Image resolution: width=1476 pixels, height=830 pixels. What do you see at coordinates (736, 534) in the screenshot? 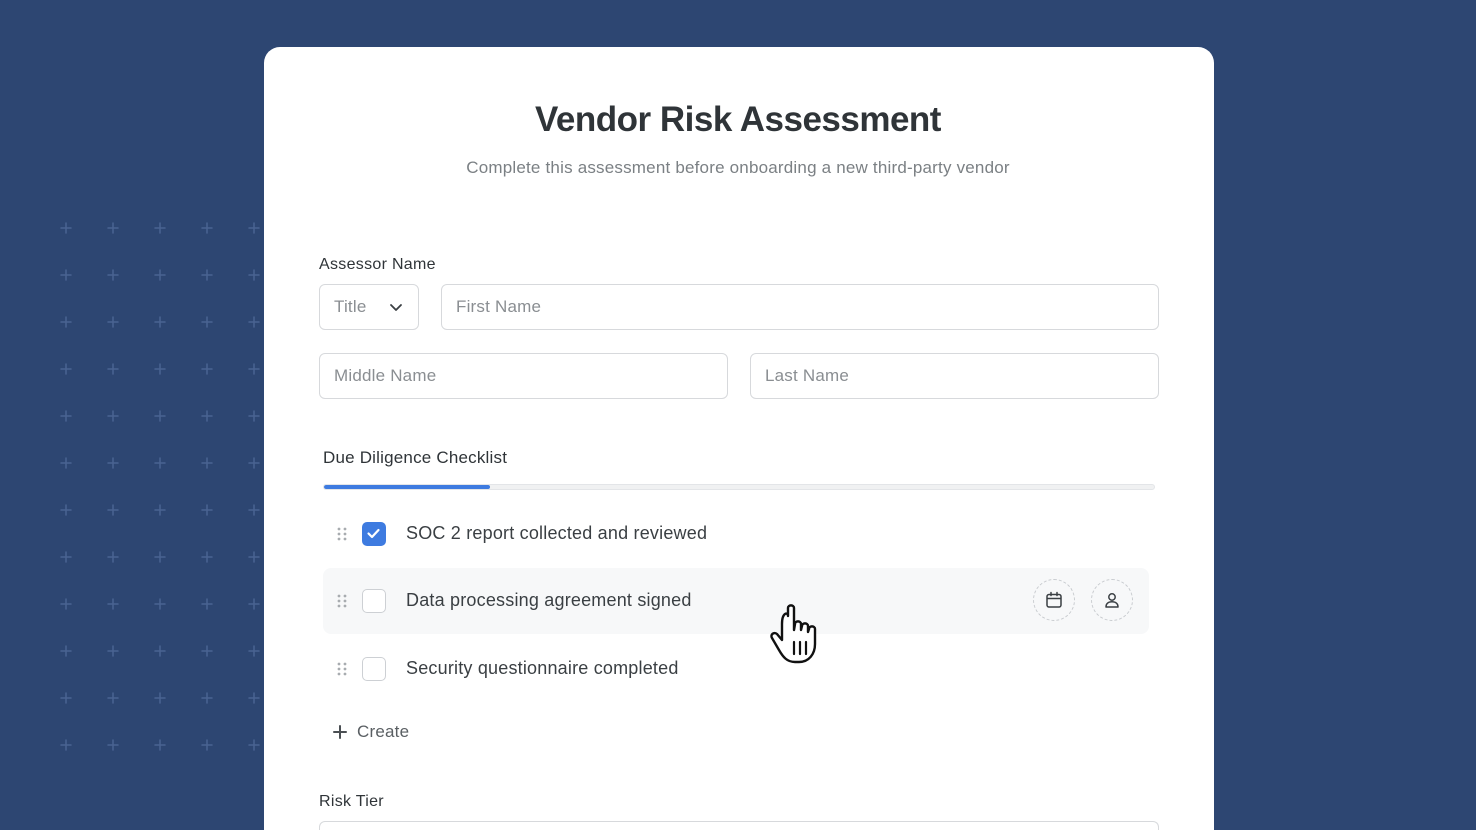
I see `checklist-item: SOC 2 report collected and reviewed` at bounding box center [736, 534].